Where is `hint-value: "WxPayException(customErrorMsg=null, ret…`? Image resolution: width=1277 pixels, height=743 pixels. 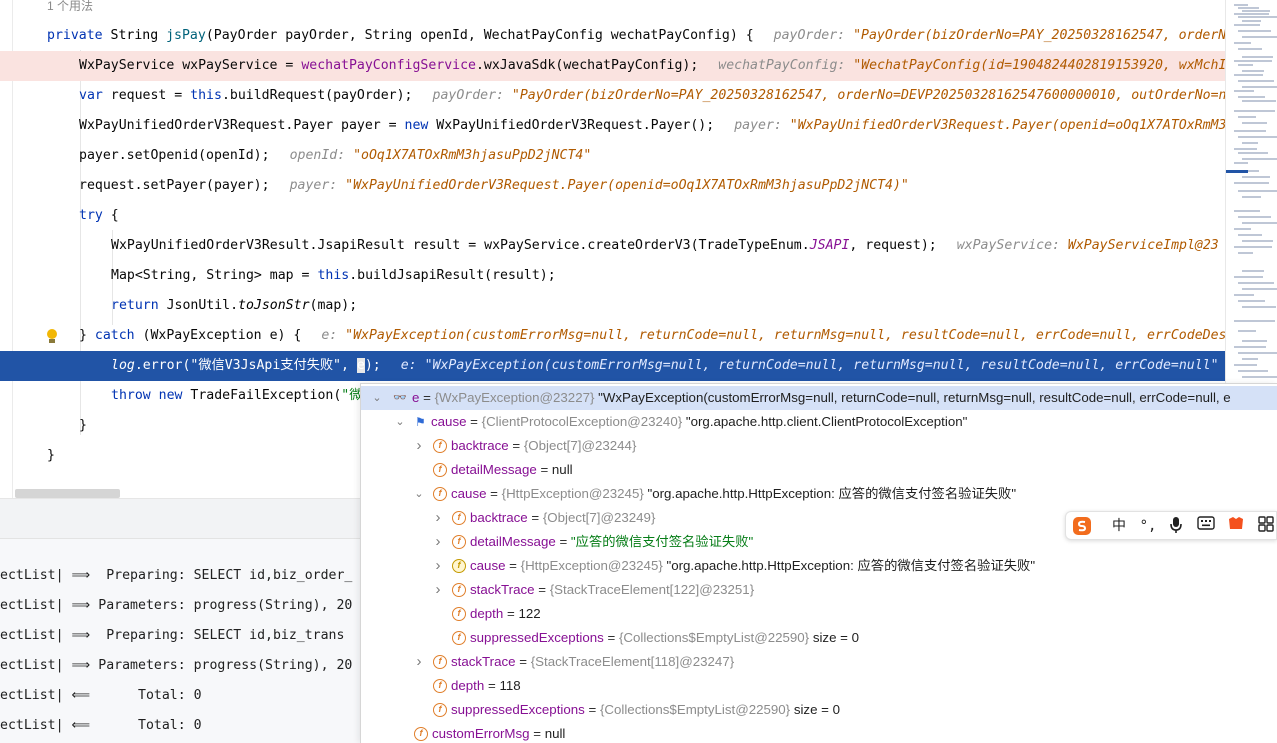
hint-value: "WxPayException(customErrorMsg=null, ret… is located at coordinates (821, 365).